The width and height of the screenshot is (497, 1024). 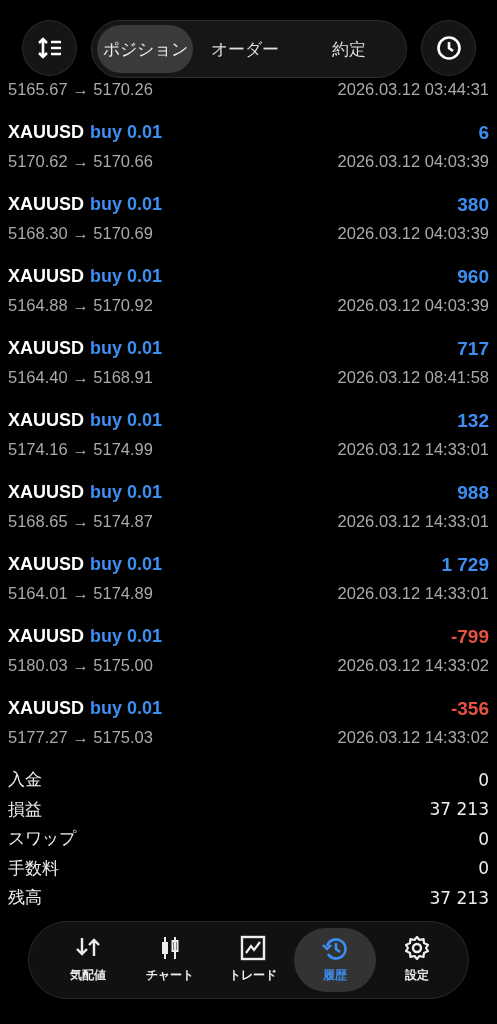 What do you see at coordinates (25, 780) in the screenshot?
I see `summary-label: 入金` at bounding box center [25, 780].